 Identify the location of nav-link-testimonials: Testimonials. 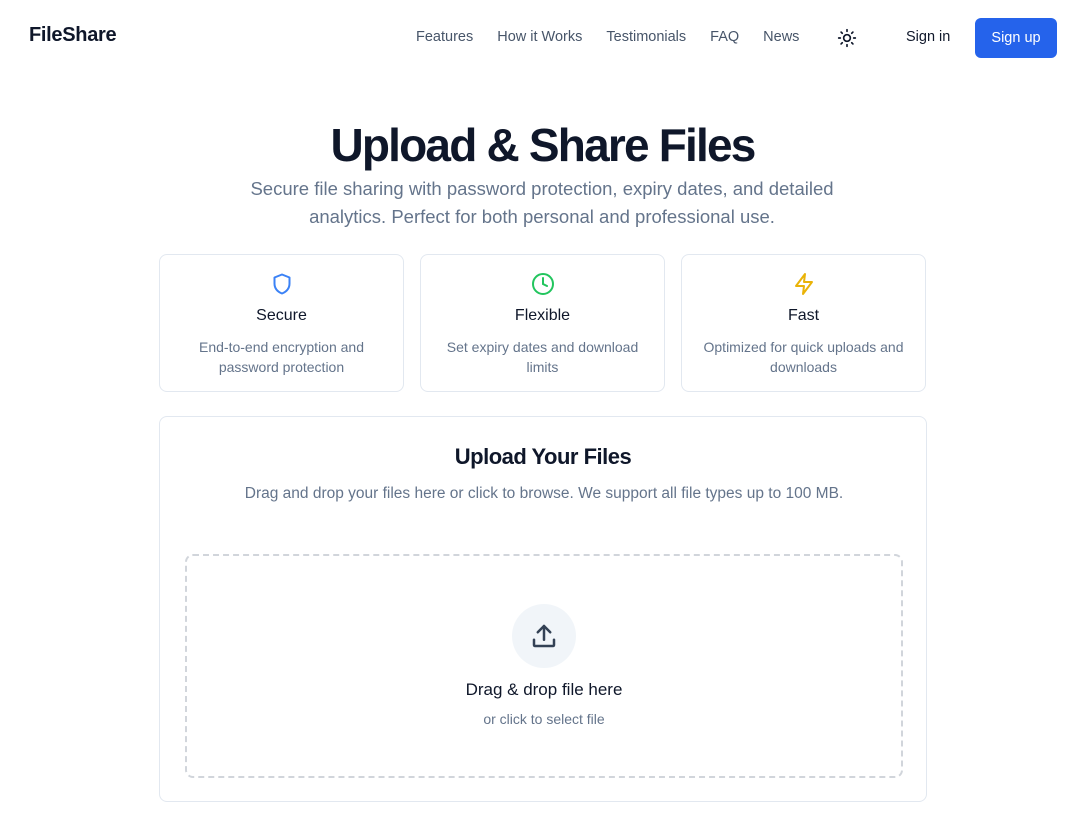
(646, 37).